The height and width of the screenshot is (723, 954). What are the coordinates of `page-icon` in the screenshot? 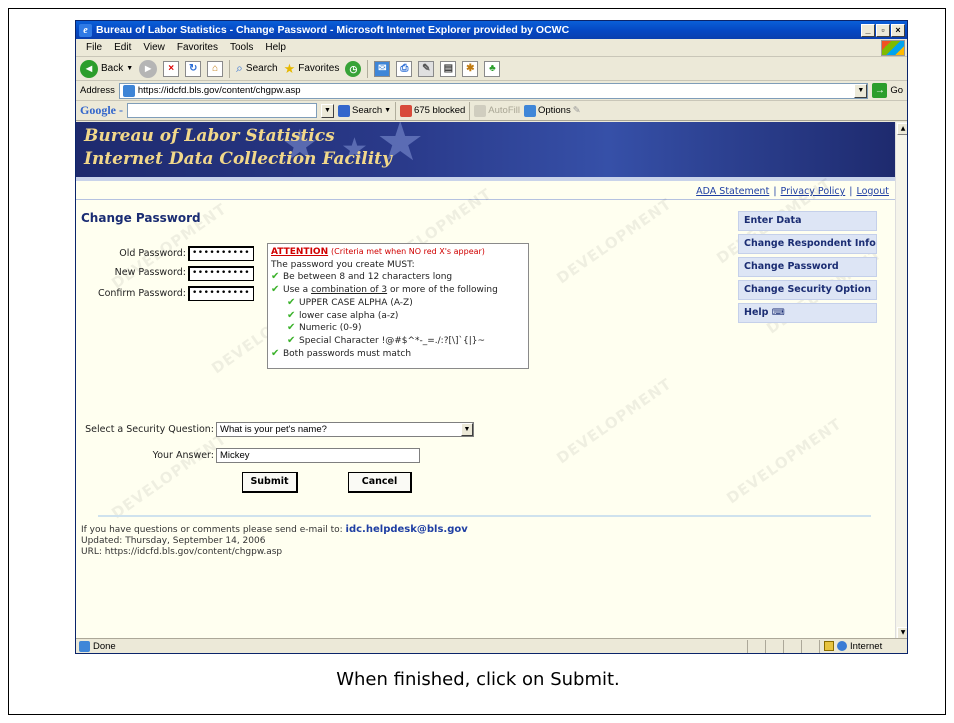 It's located at (128, 90).